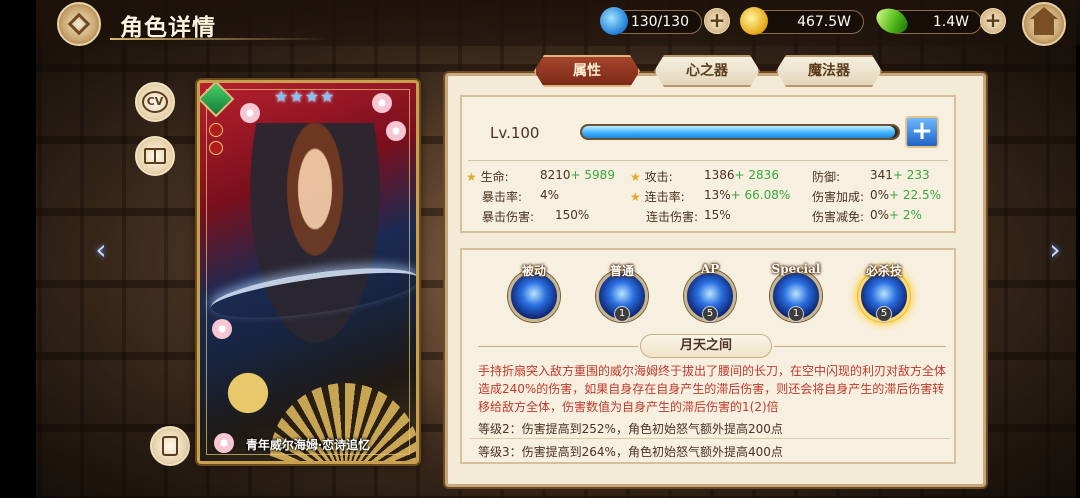  What do you see at coordinates (829, 71) in the screenshot?
I see `tab-magic-device: 魔法器` at bounding box center [829, 71].